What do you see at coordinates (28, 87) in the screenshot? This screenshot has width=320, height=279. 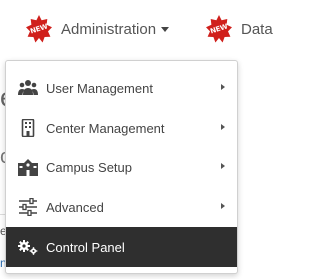 I see `users-icon` at bounding box center [28, 87].